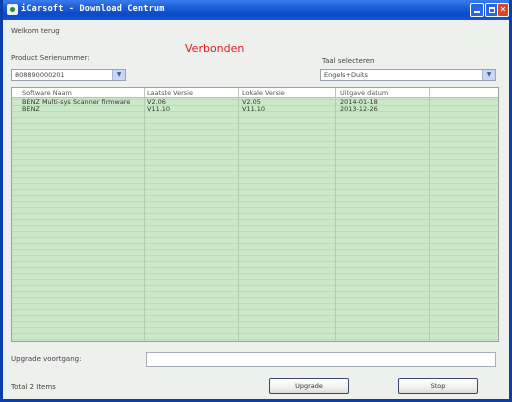  What do you see at coordinates (346, 75) in the screenshot?
I see `language-value: Engels+Duits` at bounding box center [346, 75].